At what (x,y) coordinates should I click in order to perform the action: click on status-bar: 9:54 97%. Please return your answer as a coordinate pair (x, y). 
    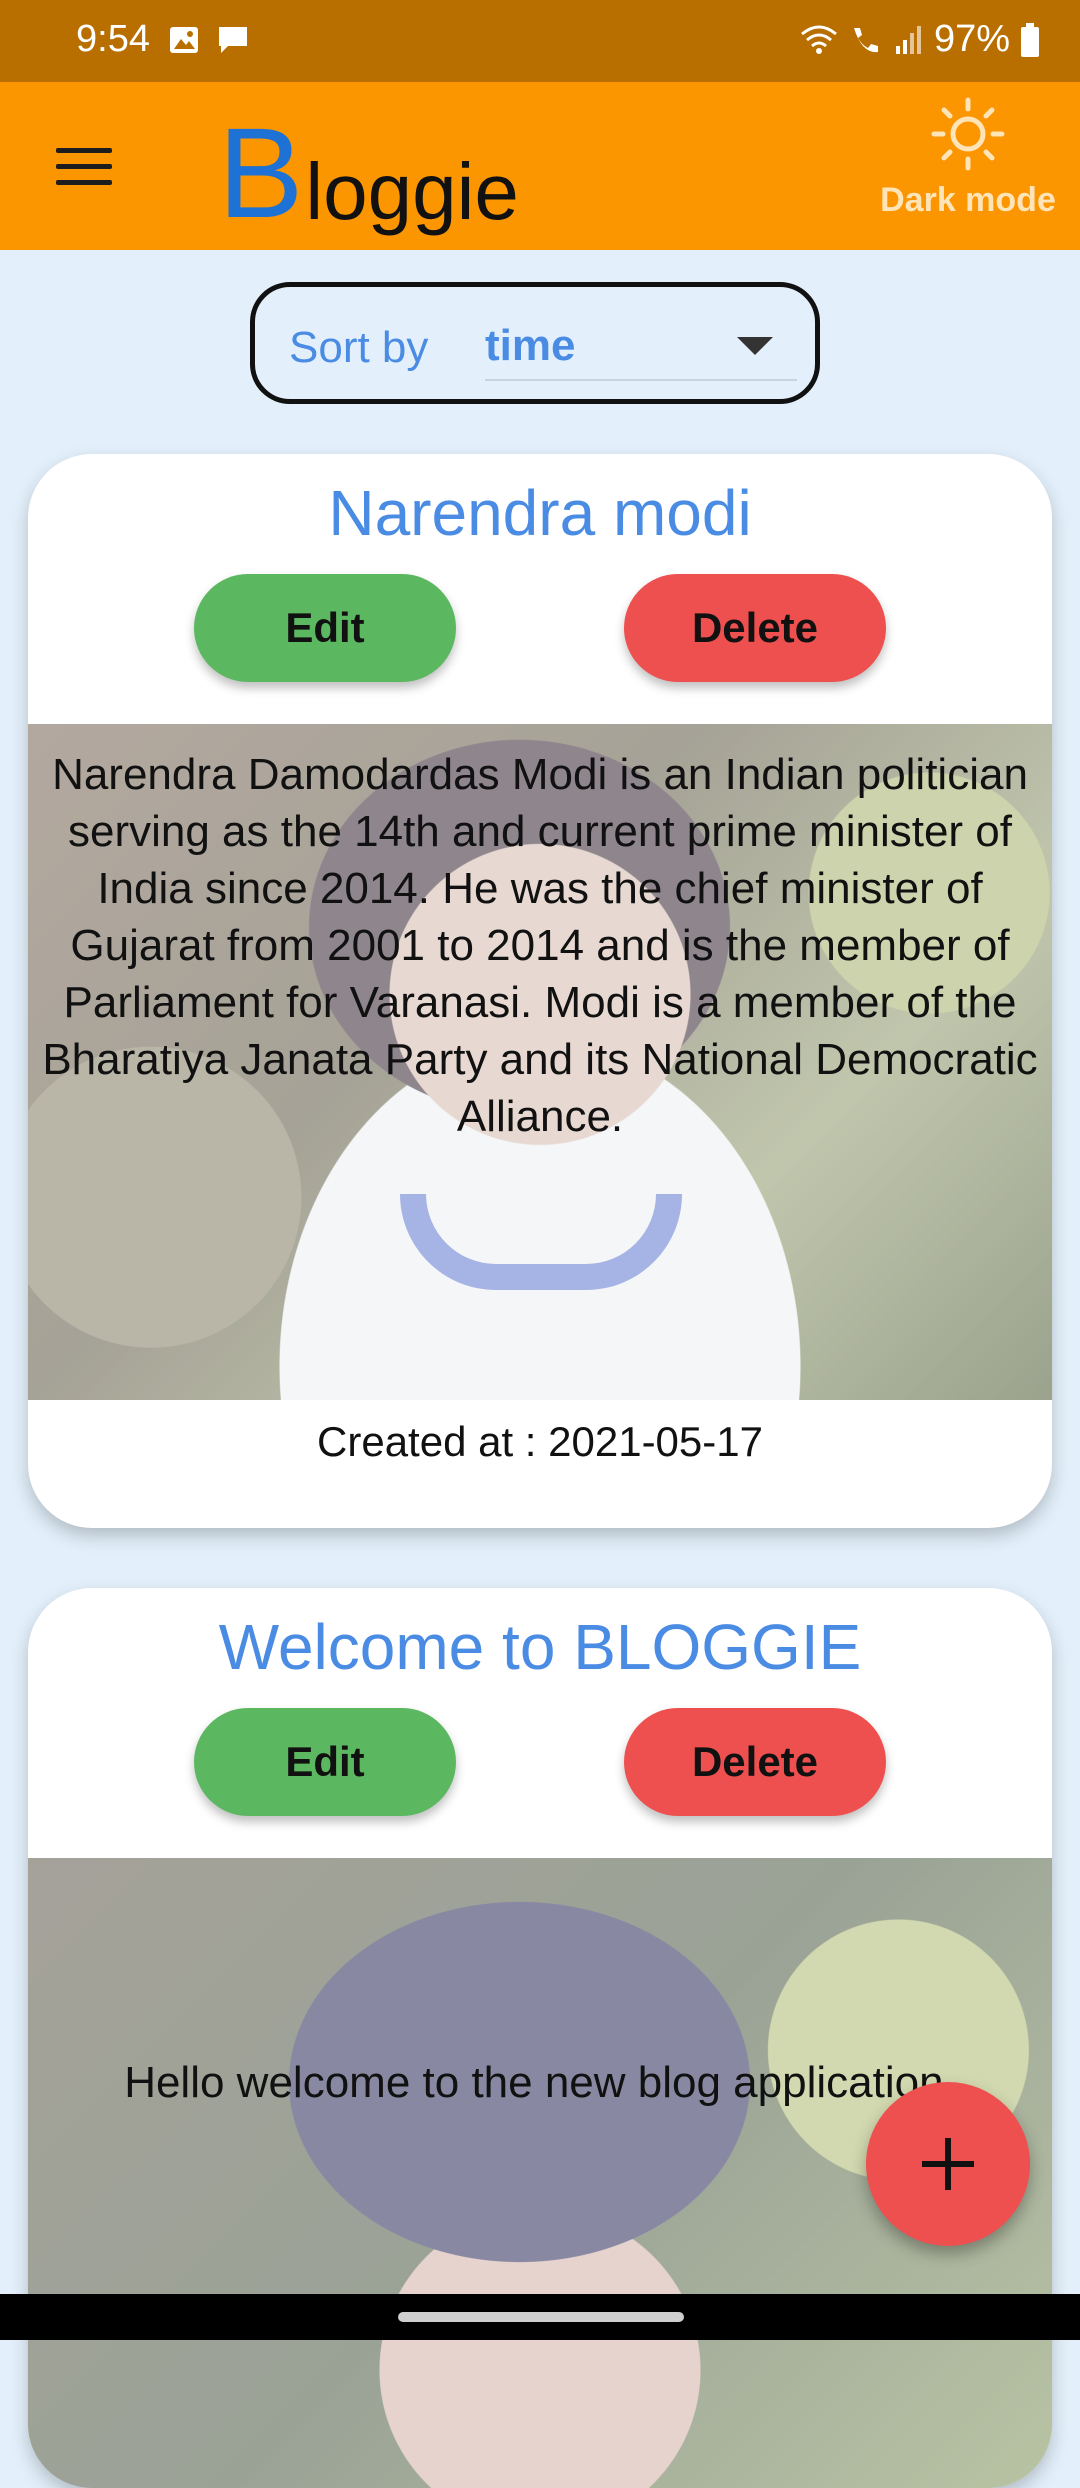
    Looking at the image, I should click on (540, 41).